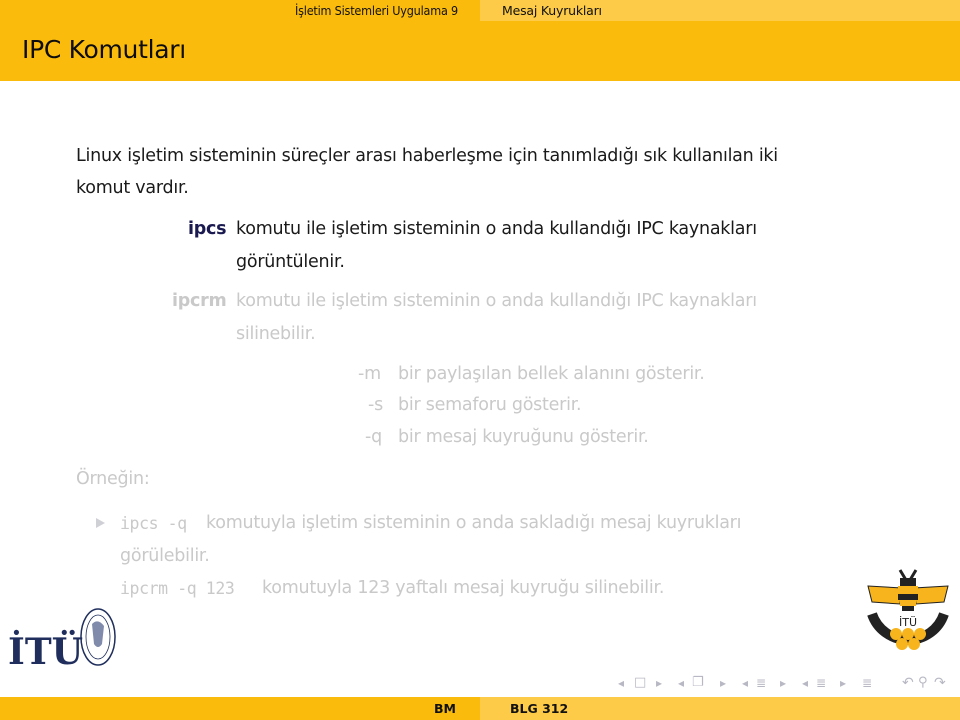 This screenshot has width=960, height=720. What do you see at coordinates (621, 683) in the screenshot?
I see `nav-frame-prev-icon: ◂` at bounding box center [621, 683].